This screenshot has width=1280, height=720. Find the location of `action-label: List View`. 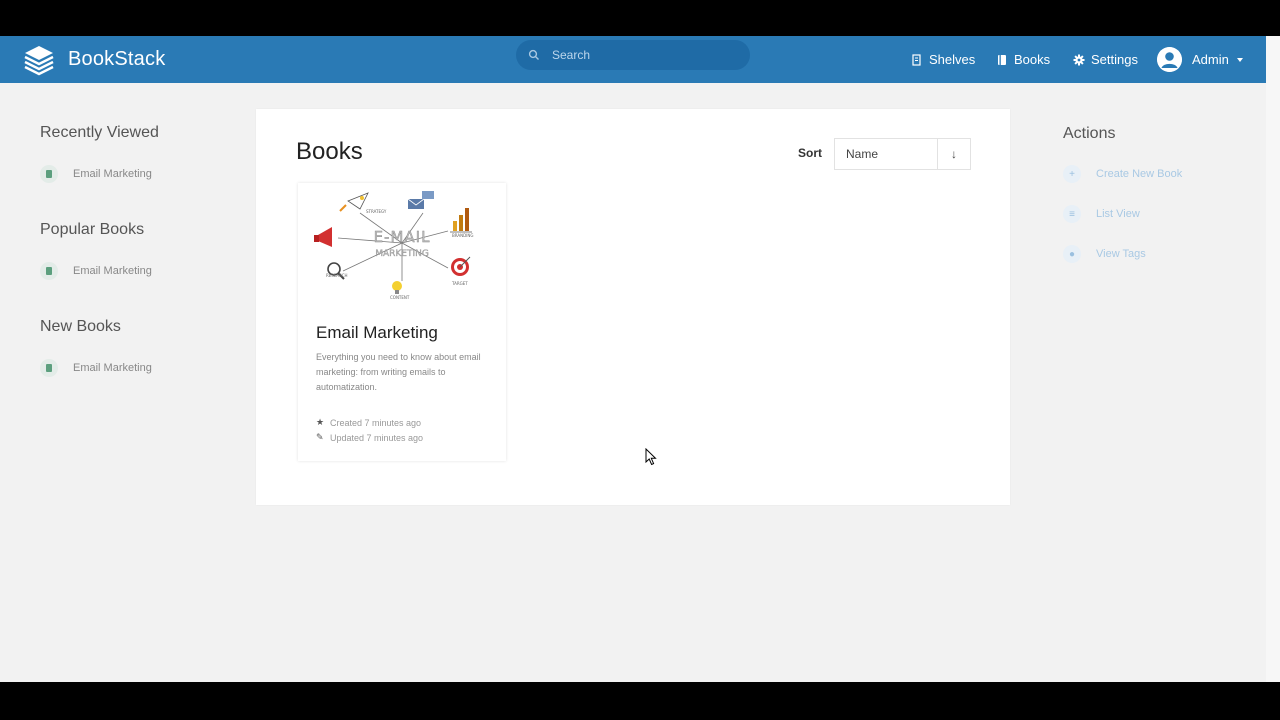

action-label: List View is located at coordinates (1118, 214).